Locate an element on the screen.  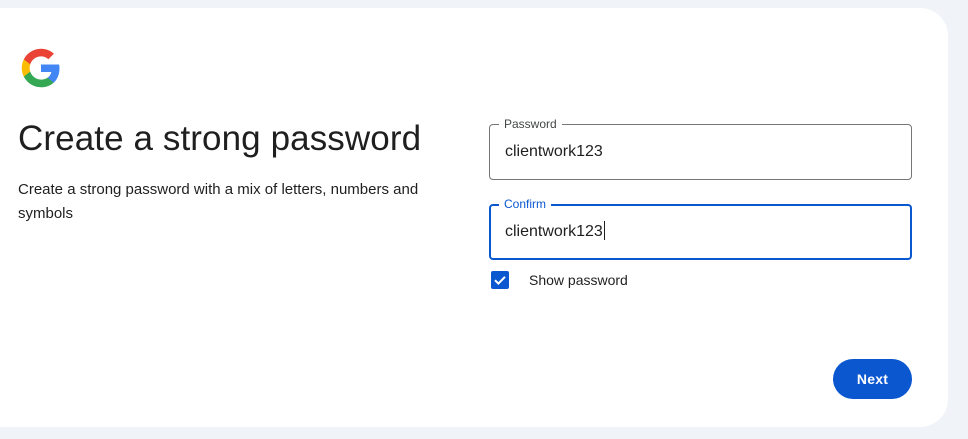
page-title: Create a strong password is located at coordinates (220, 138).